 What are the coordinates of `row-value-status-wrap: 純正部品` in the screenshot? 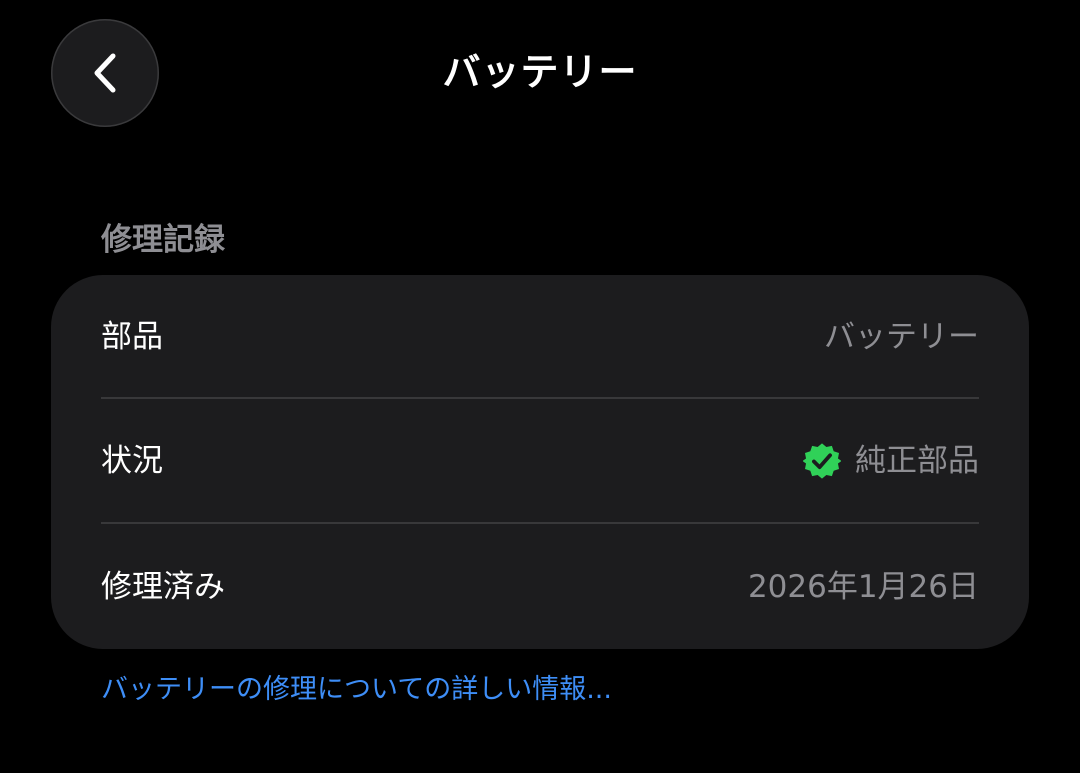 It's located at (891, 461).